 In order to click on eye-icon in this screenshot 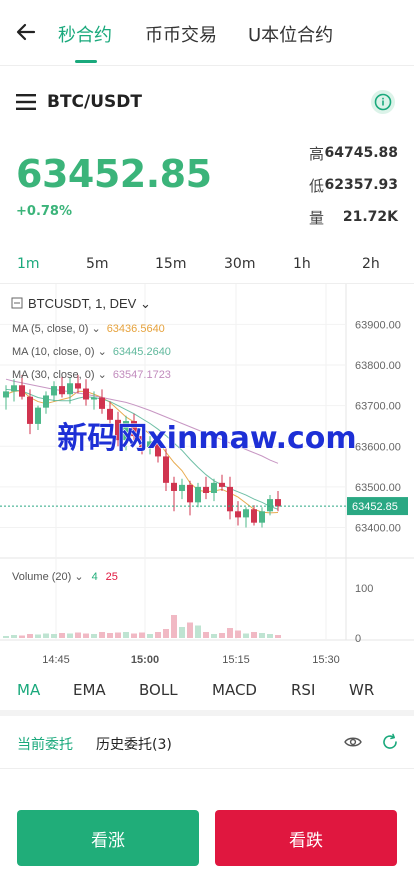, I will do `click(353, 742)`.